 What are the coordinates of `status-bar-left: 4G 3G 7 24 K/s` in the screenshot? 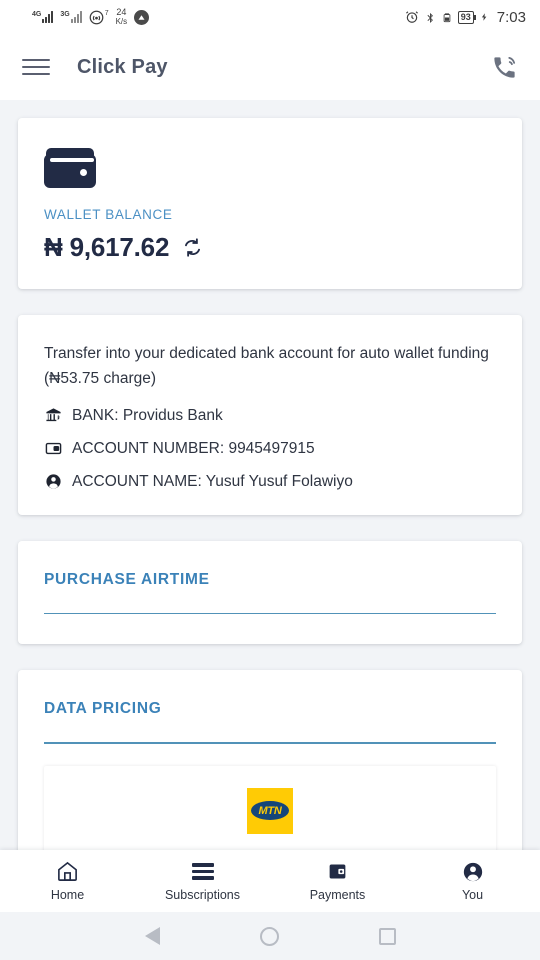 It's located at (82, 17).